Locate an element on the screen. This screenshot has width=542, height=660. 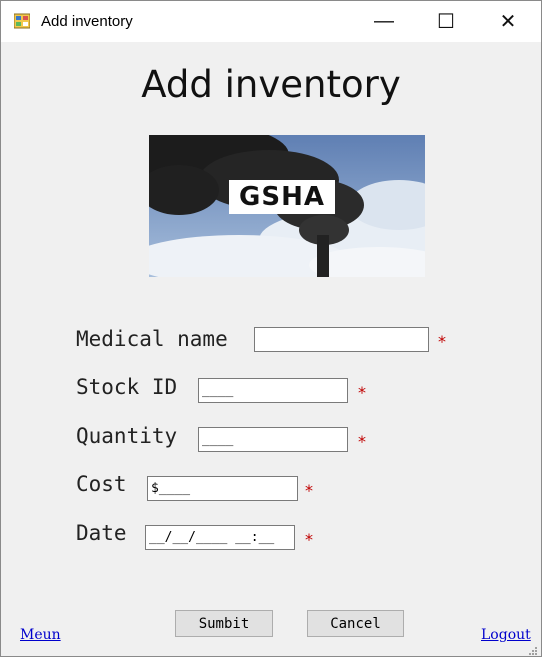
banner-image: GSHA is located at coordinates (287, 206).